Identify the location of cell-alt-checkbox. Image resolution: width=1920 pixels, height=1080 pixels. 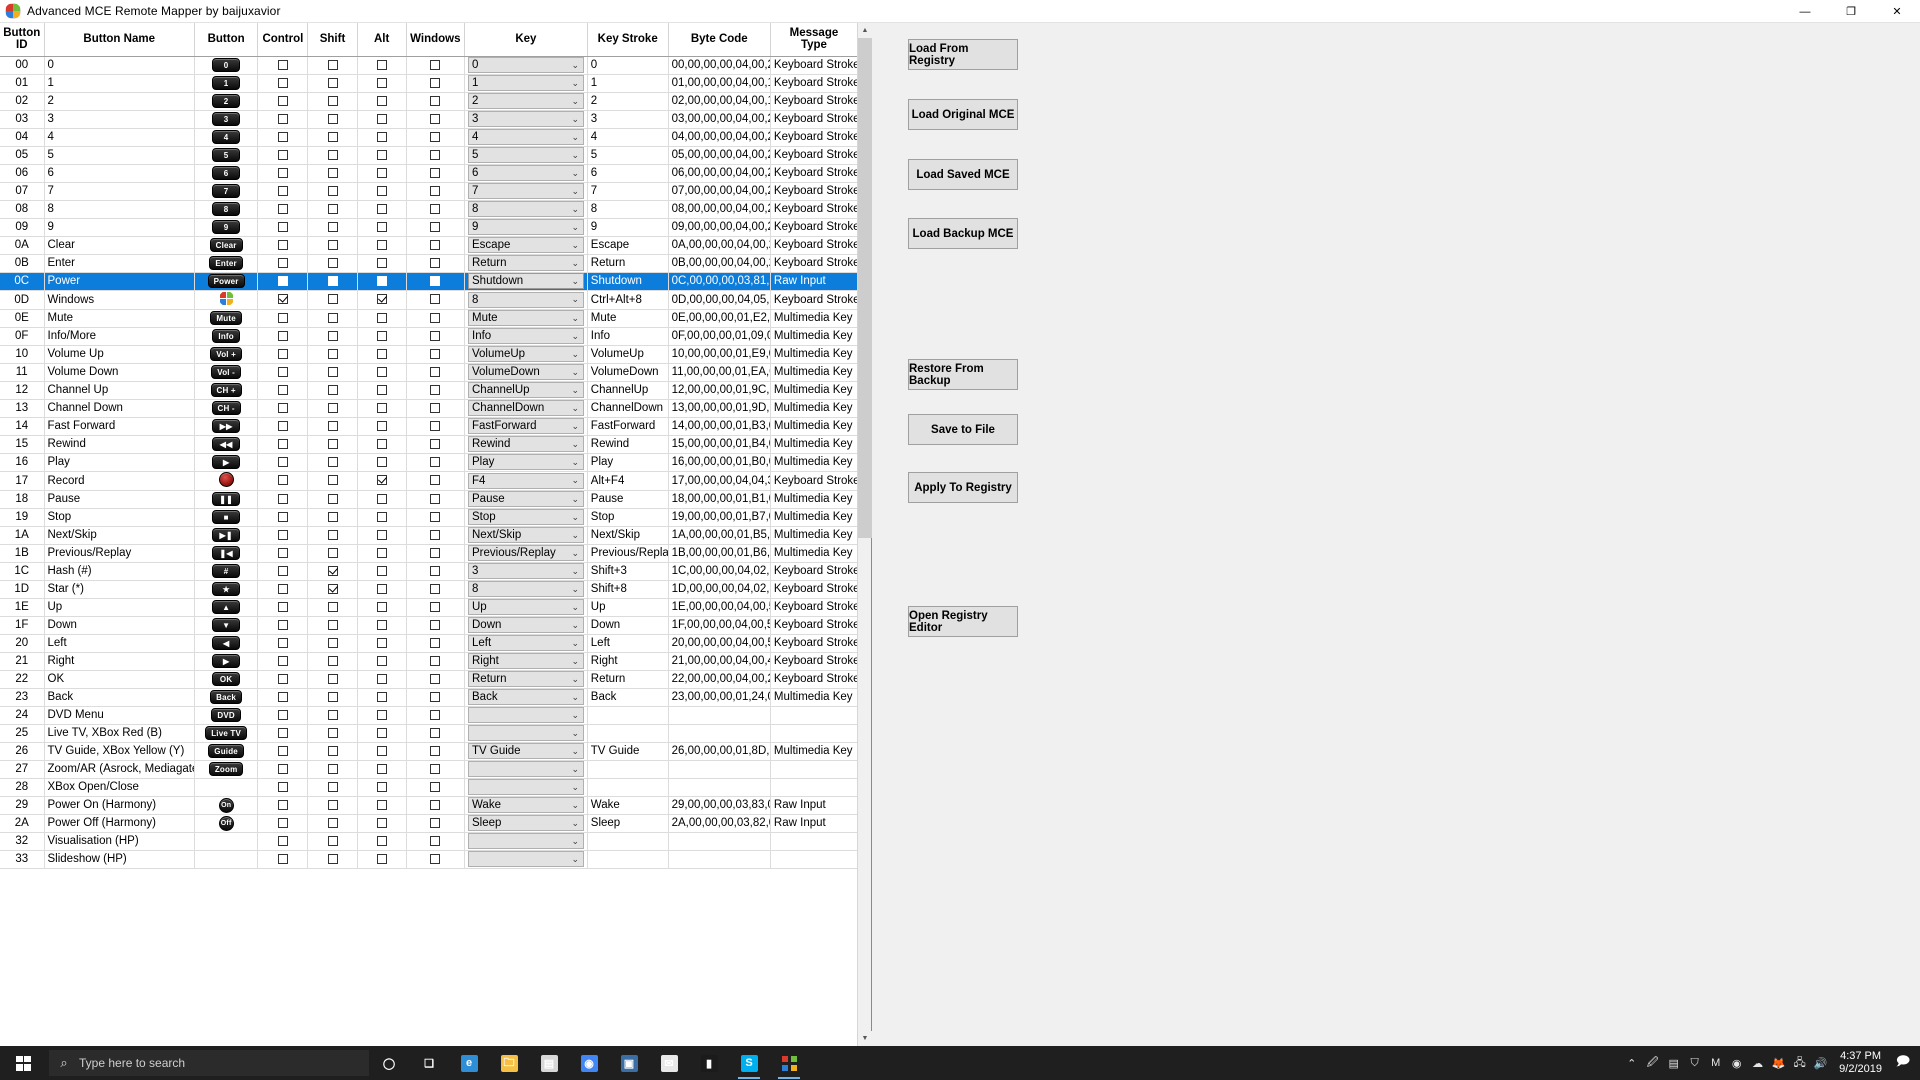
(382, 119).